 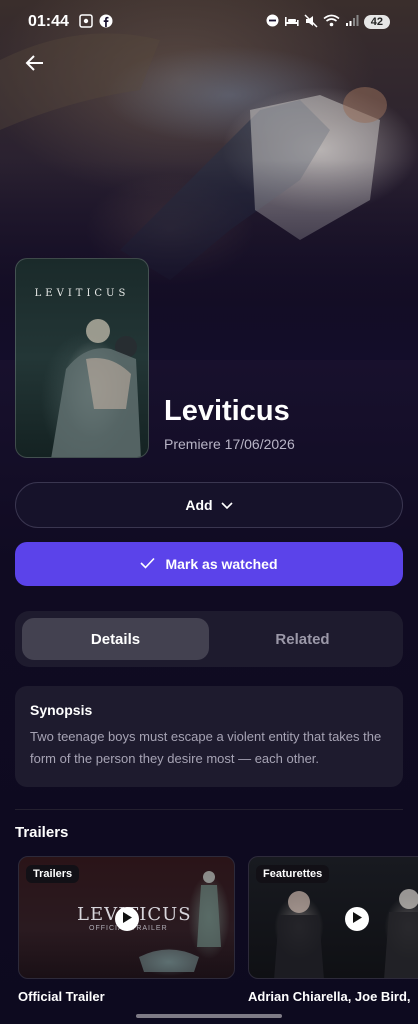 What do you see at coordinates (272, 22) in the screenshot?
I see `dnd-icon` at bounding box center [272, 22].